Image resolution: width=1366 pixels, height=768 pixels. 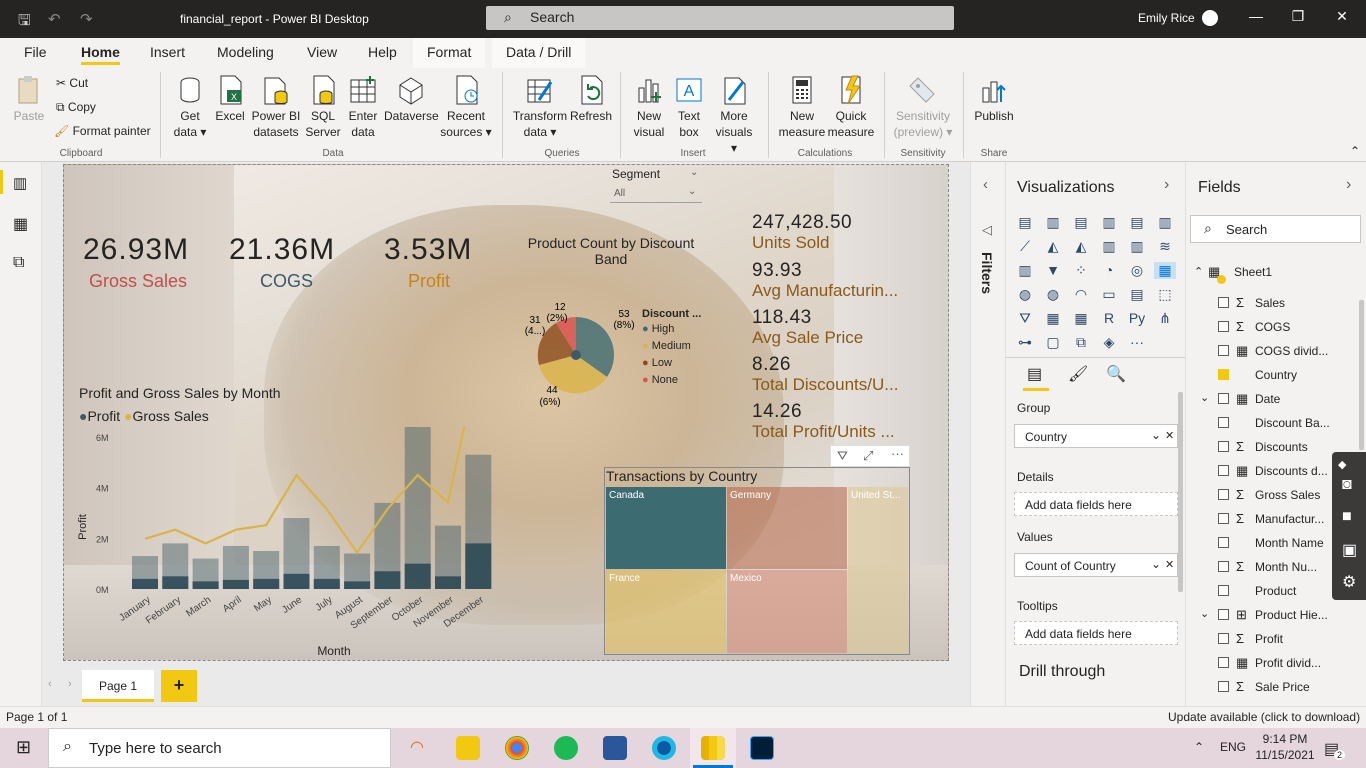 What do you see at coordinates (20, 224) in the screenshot?
I see `data-view-icon: ▦` at bounding box center [20, 224].